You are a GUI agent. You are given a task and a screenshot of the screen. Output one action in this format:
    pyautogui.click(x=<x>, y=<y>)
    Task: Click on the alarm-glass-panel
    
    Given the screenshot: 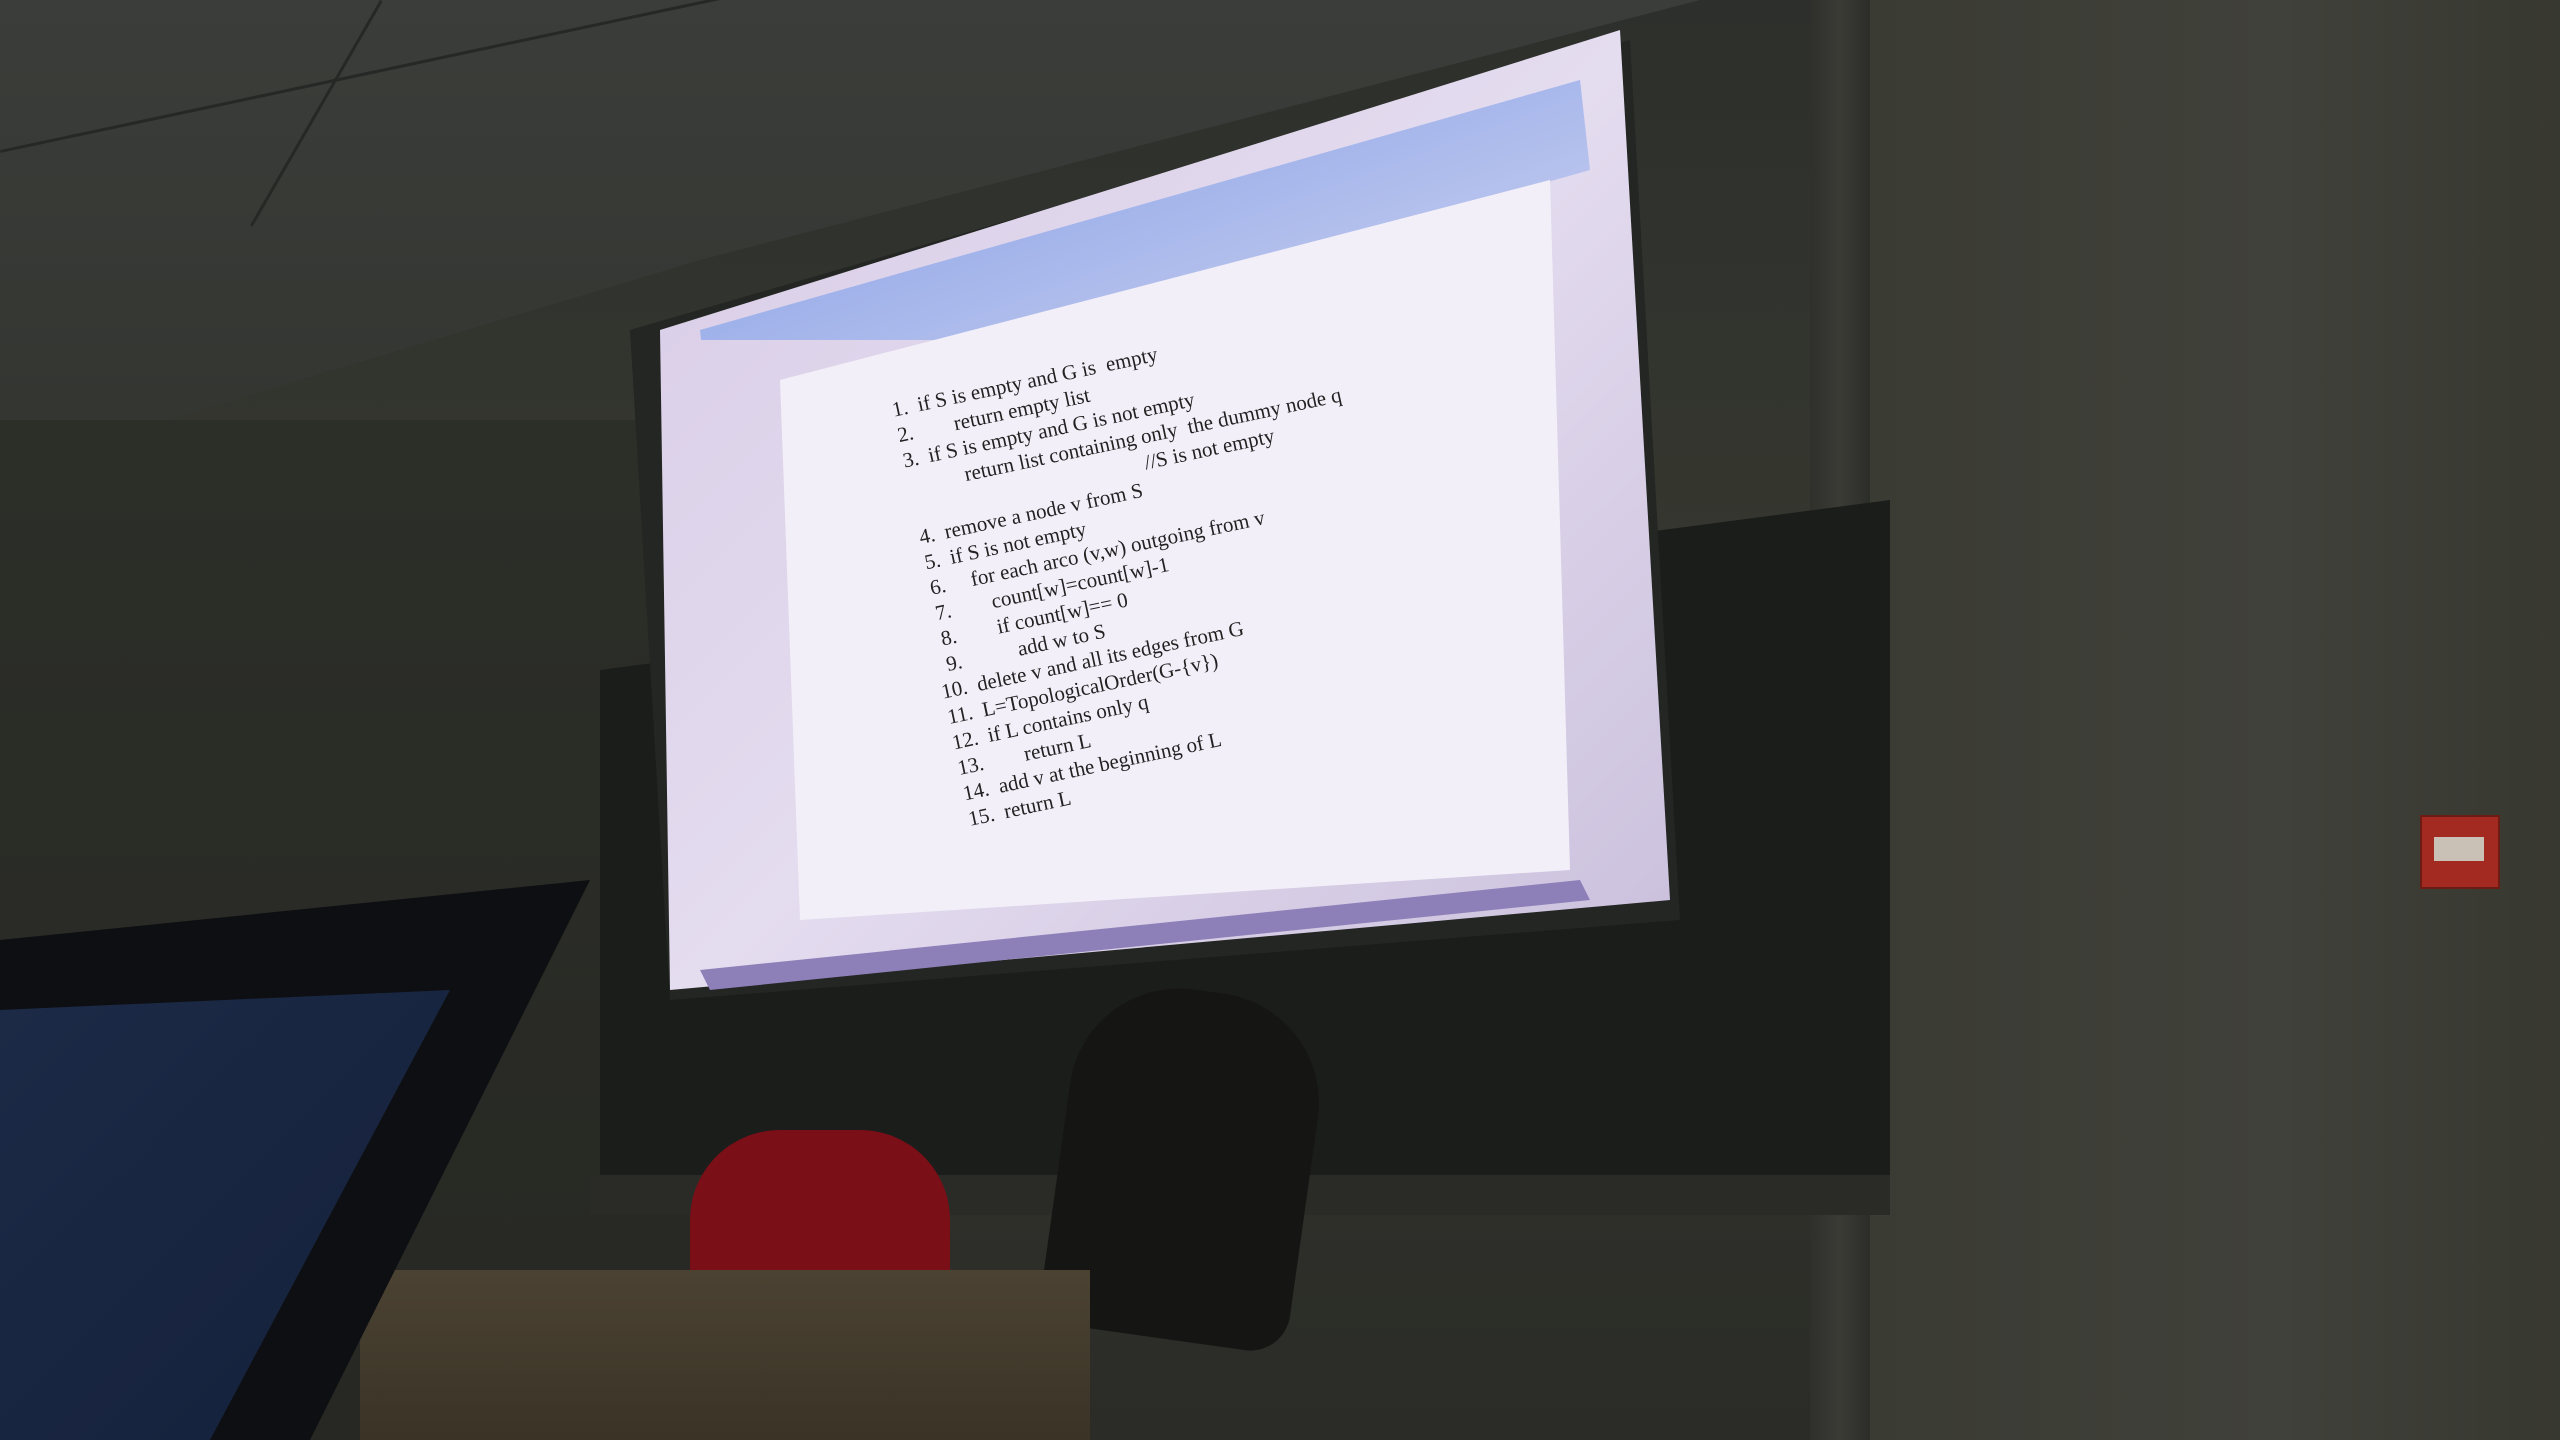 What is the action you would take?
    pyautogui.click(x=2459, y=849)
    